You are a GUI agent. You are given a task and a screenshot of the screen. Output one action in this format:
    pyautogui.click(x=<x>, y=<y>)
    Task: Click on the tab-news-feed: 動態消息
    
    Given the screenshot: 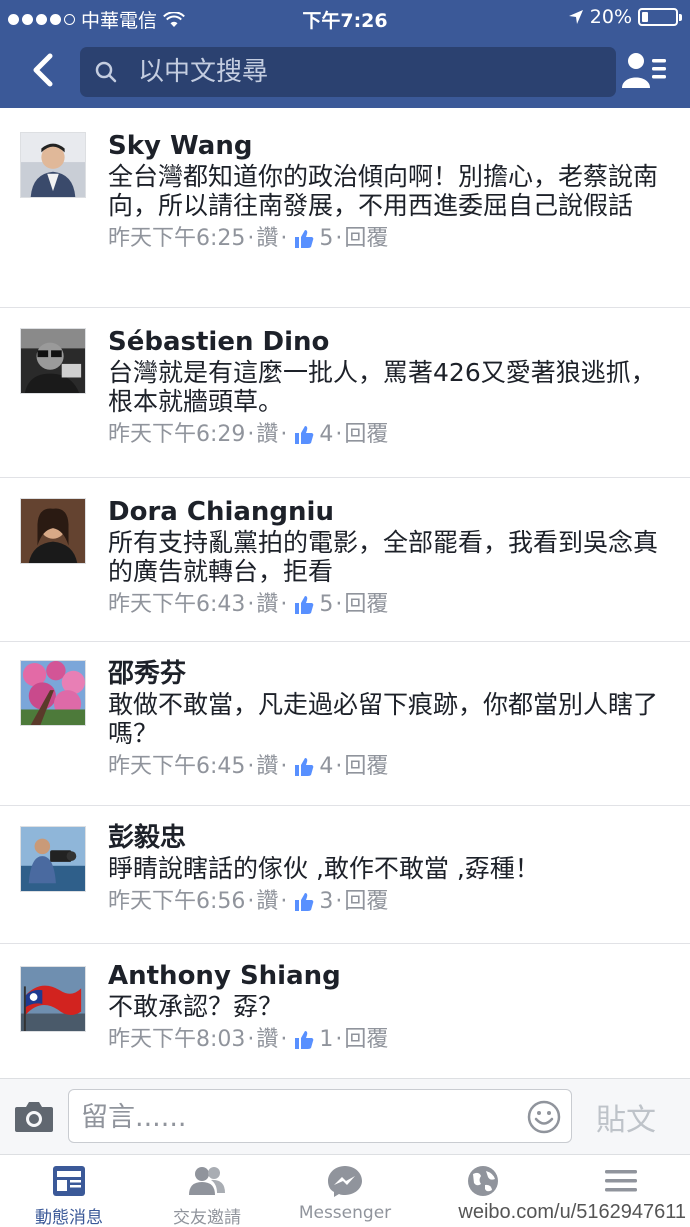 What is the action you would take?
    pyautogui.click(x=69, y=1191)
    